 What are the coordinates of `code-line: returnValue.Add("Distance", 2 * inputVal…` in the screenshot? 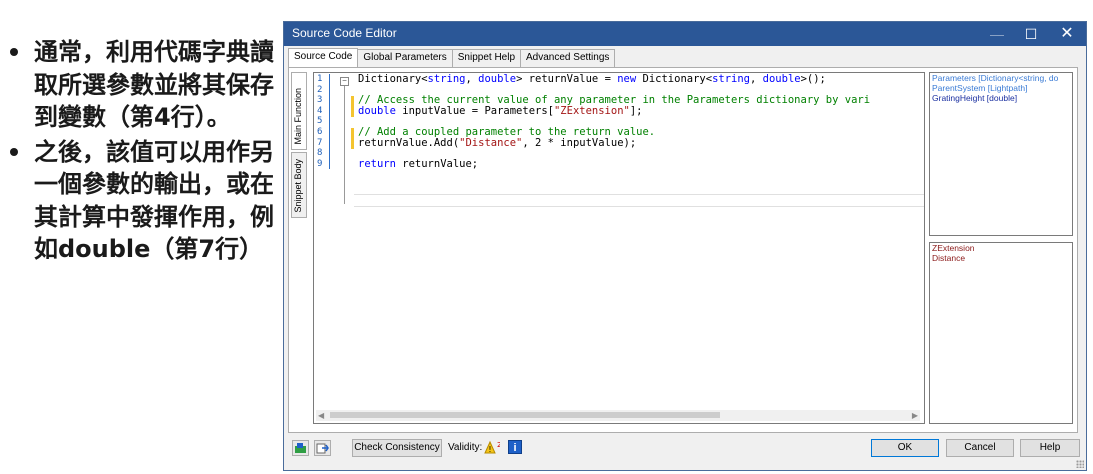 It's located at (641, 142).